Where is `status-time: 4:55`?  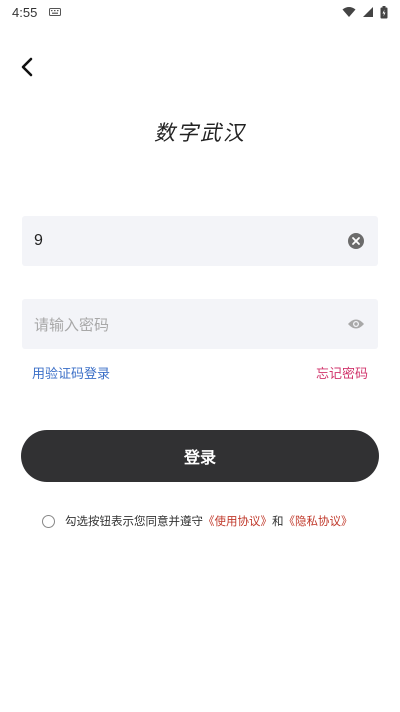 status-time: 4:55 is located at coordinates (25, 12).